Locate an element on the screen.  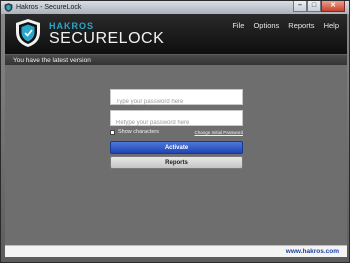
maximize-icon: □ is located at coordinates (314, 5).